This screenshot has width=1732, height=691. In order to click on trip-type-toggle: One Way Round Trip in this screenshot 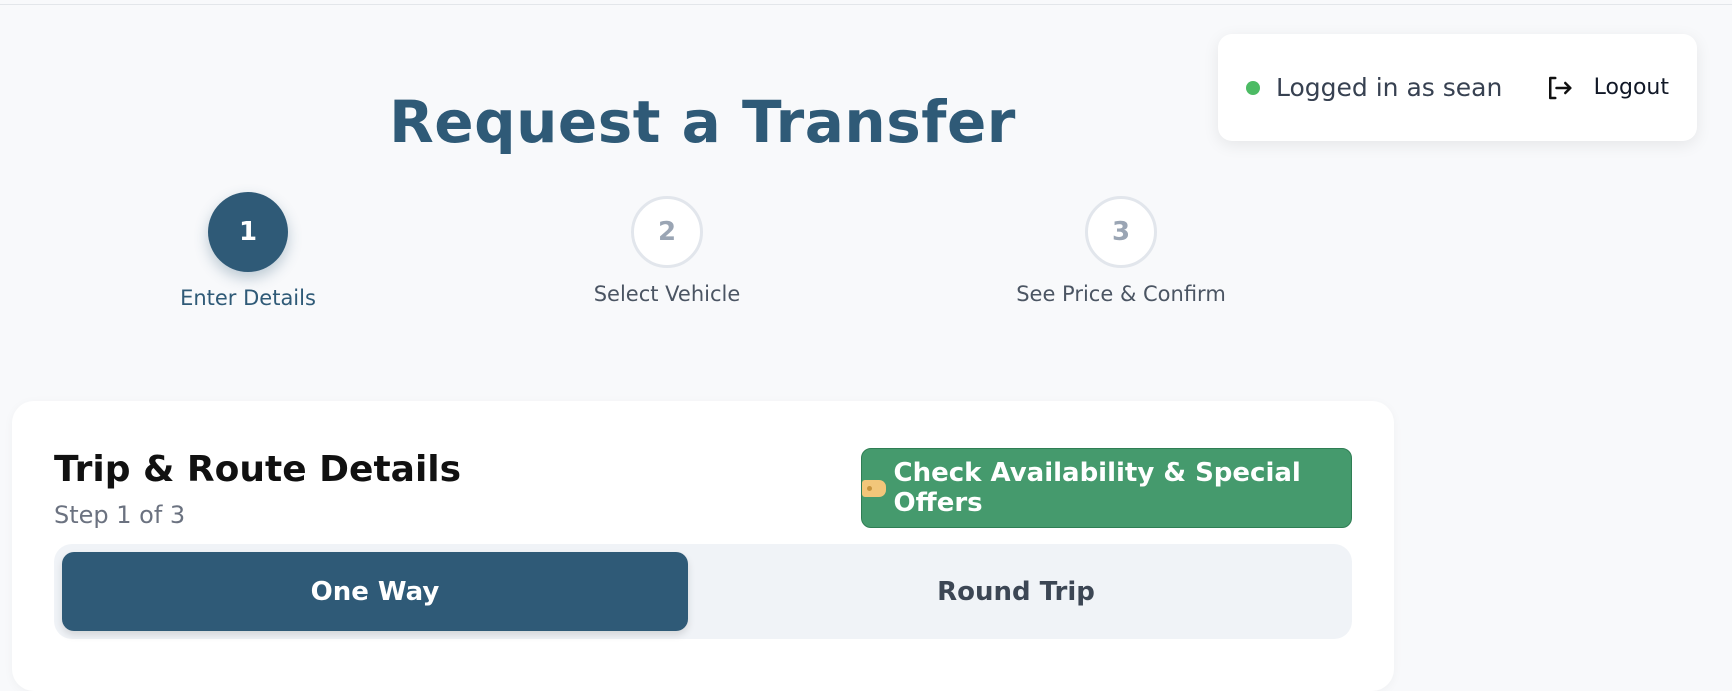, I will do `click(703, 591)`.